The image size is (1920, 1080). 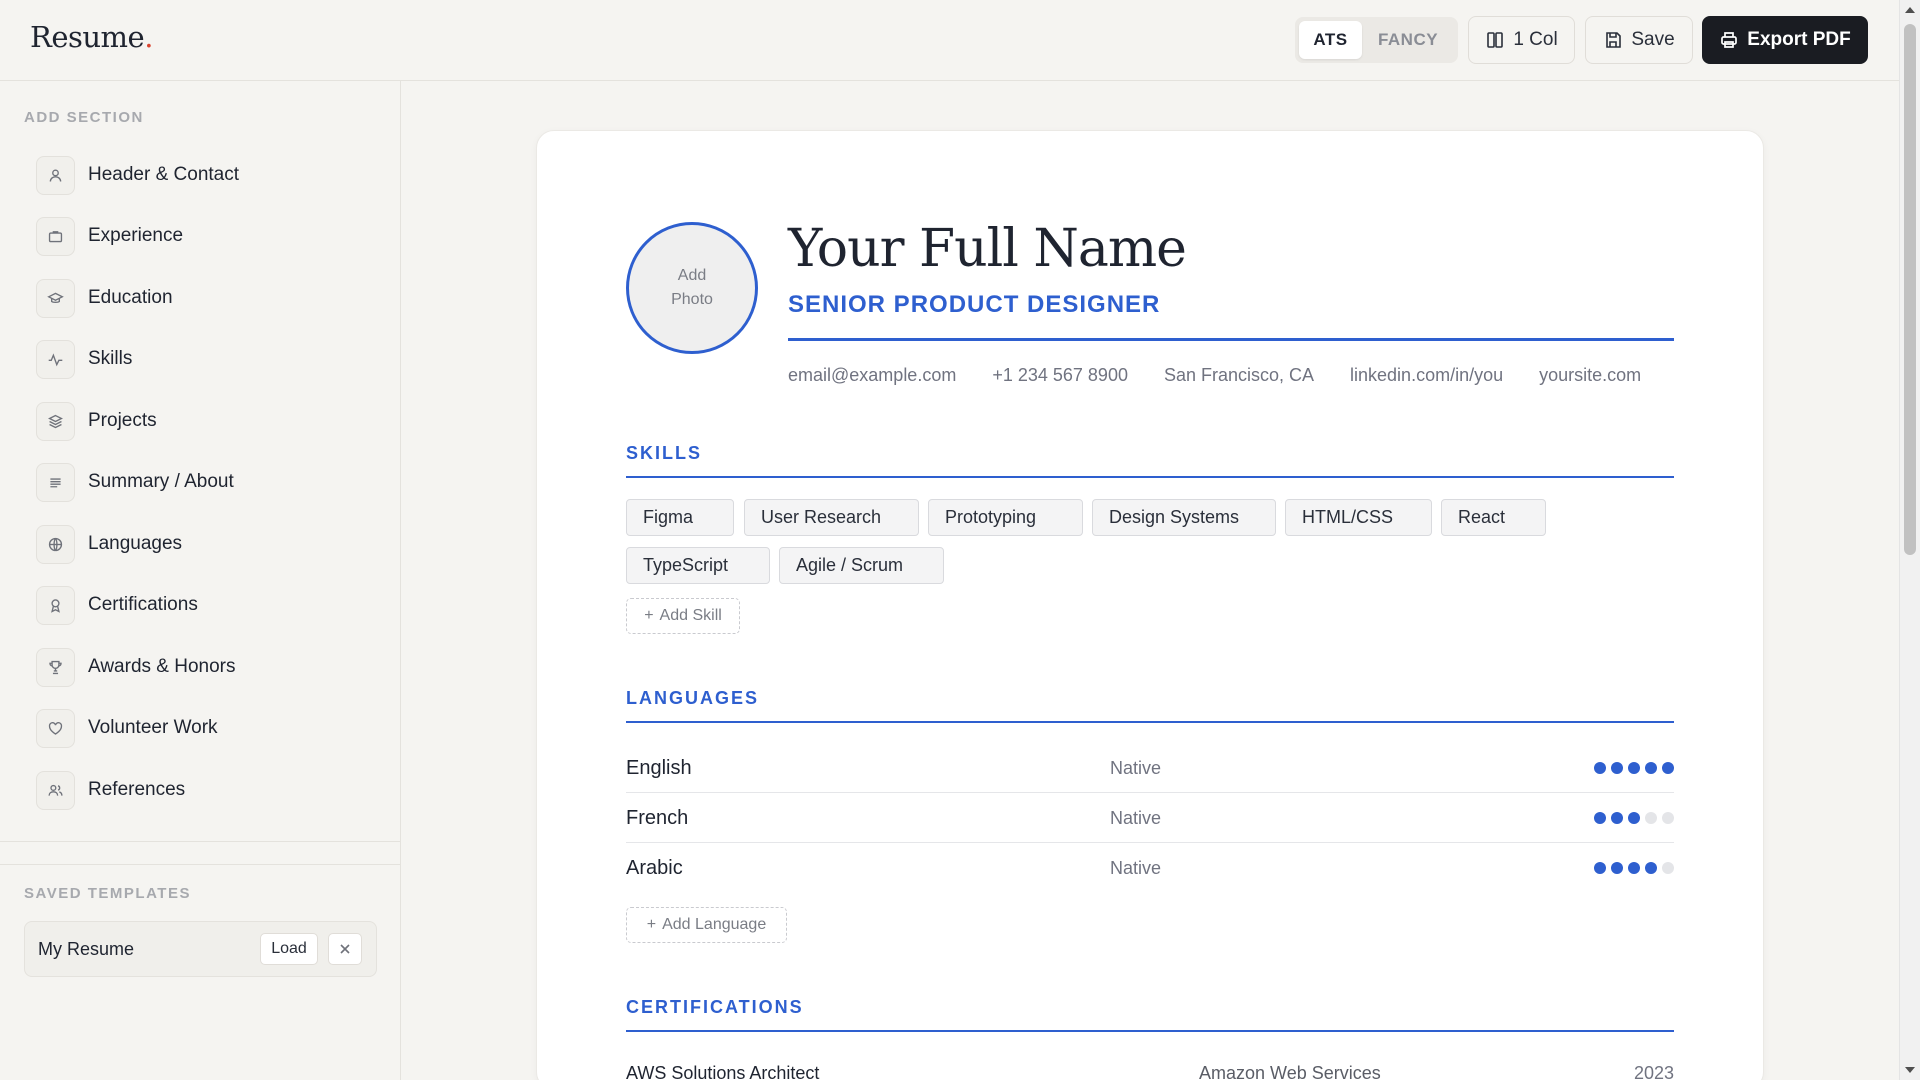 What do you see at coordinates (137, 175) in the screenshot?
I see `sidebar-item-header-contact: Header & Contact` at bounding box center [137, 175].